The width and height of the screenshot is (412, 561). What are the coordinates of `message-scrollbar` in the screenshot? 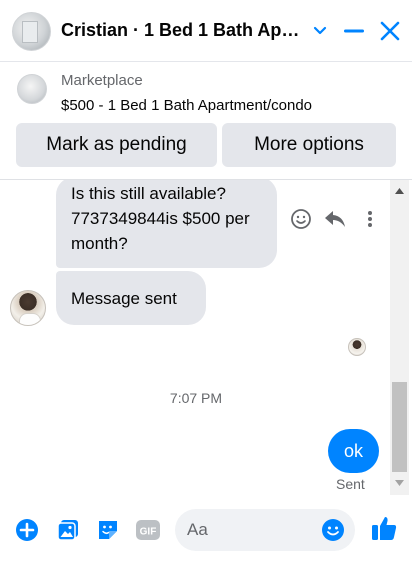 It's located at (399, 337).